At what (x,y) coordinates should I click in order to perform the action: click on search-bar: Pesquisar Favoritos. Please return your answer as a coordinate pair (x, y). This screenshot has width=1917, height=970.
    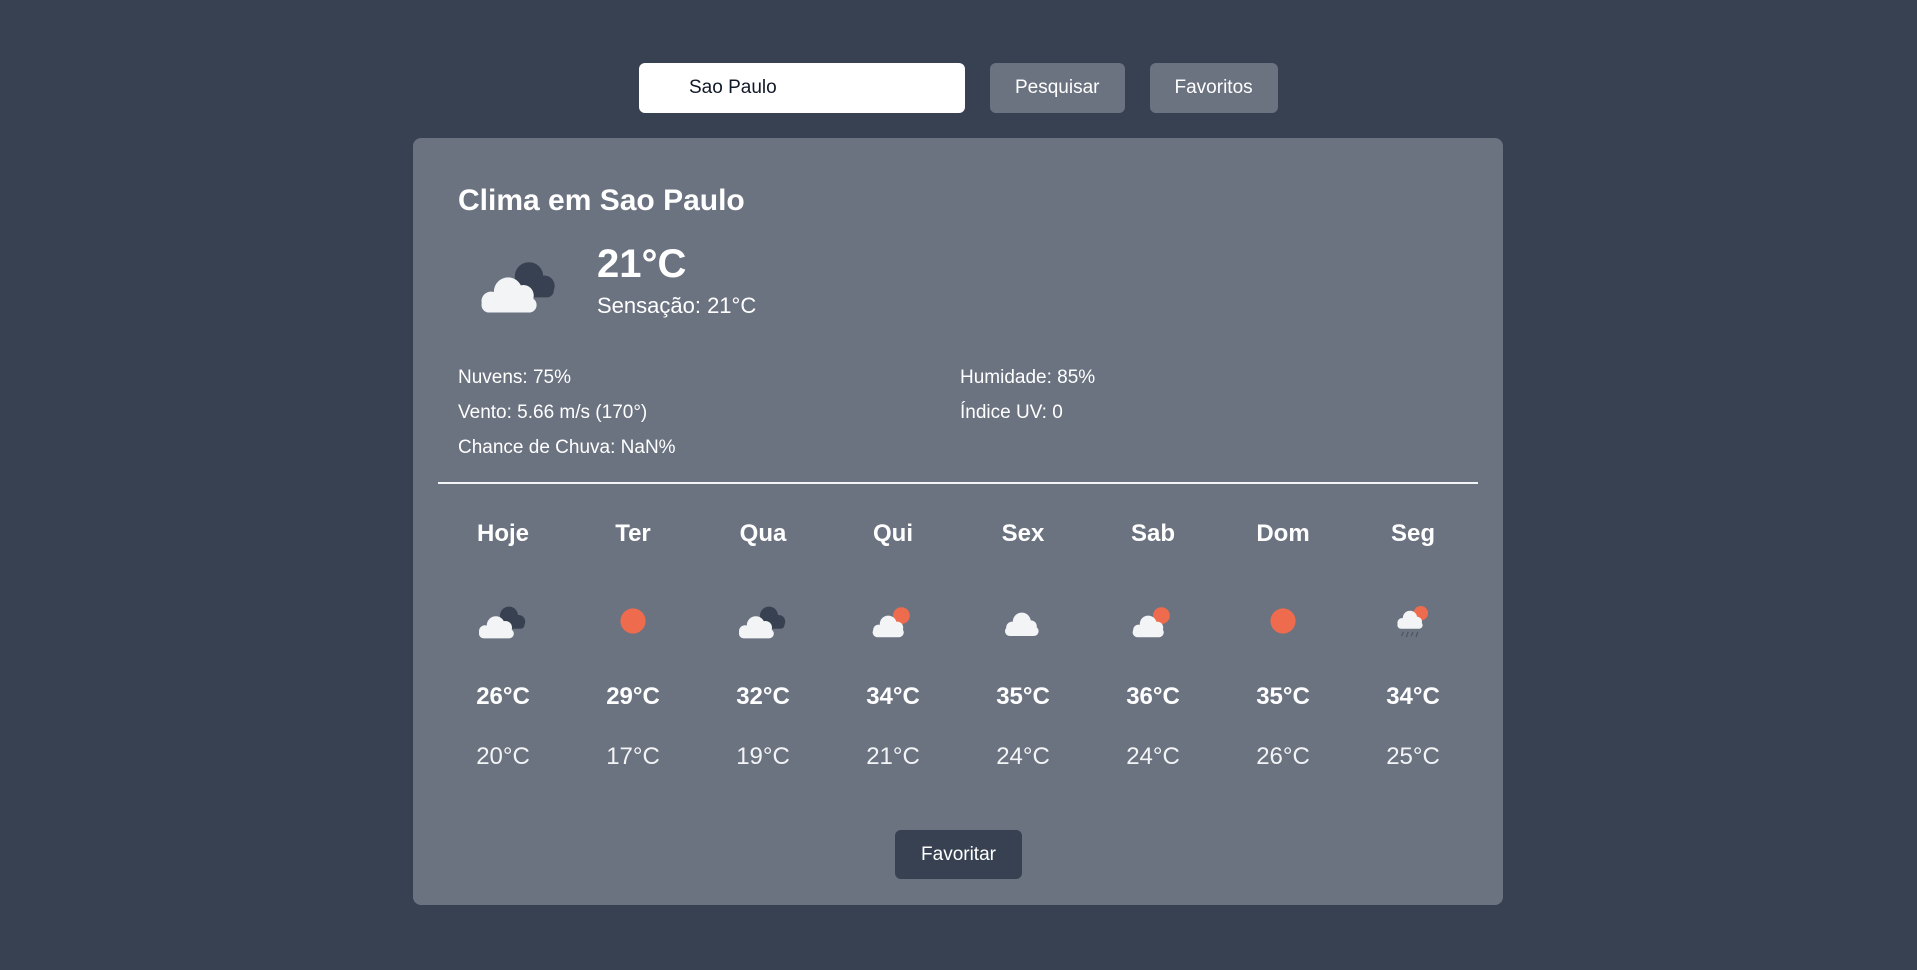
    Looking at the image, I should click on (958, 88).